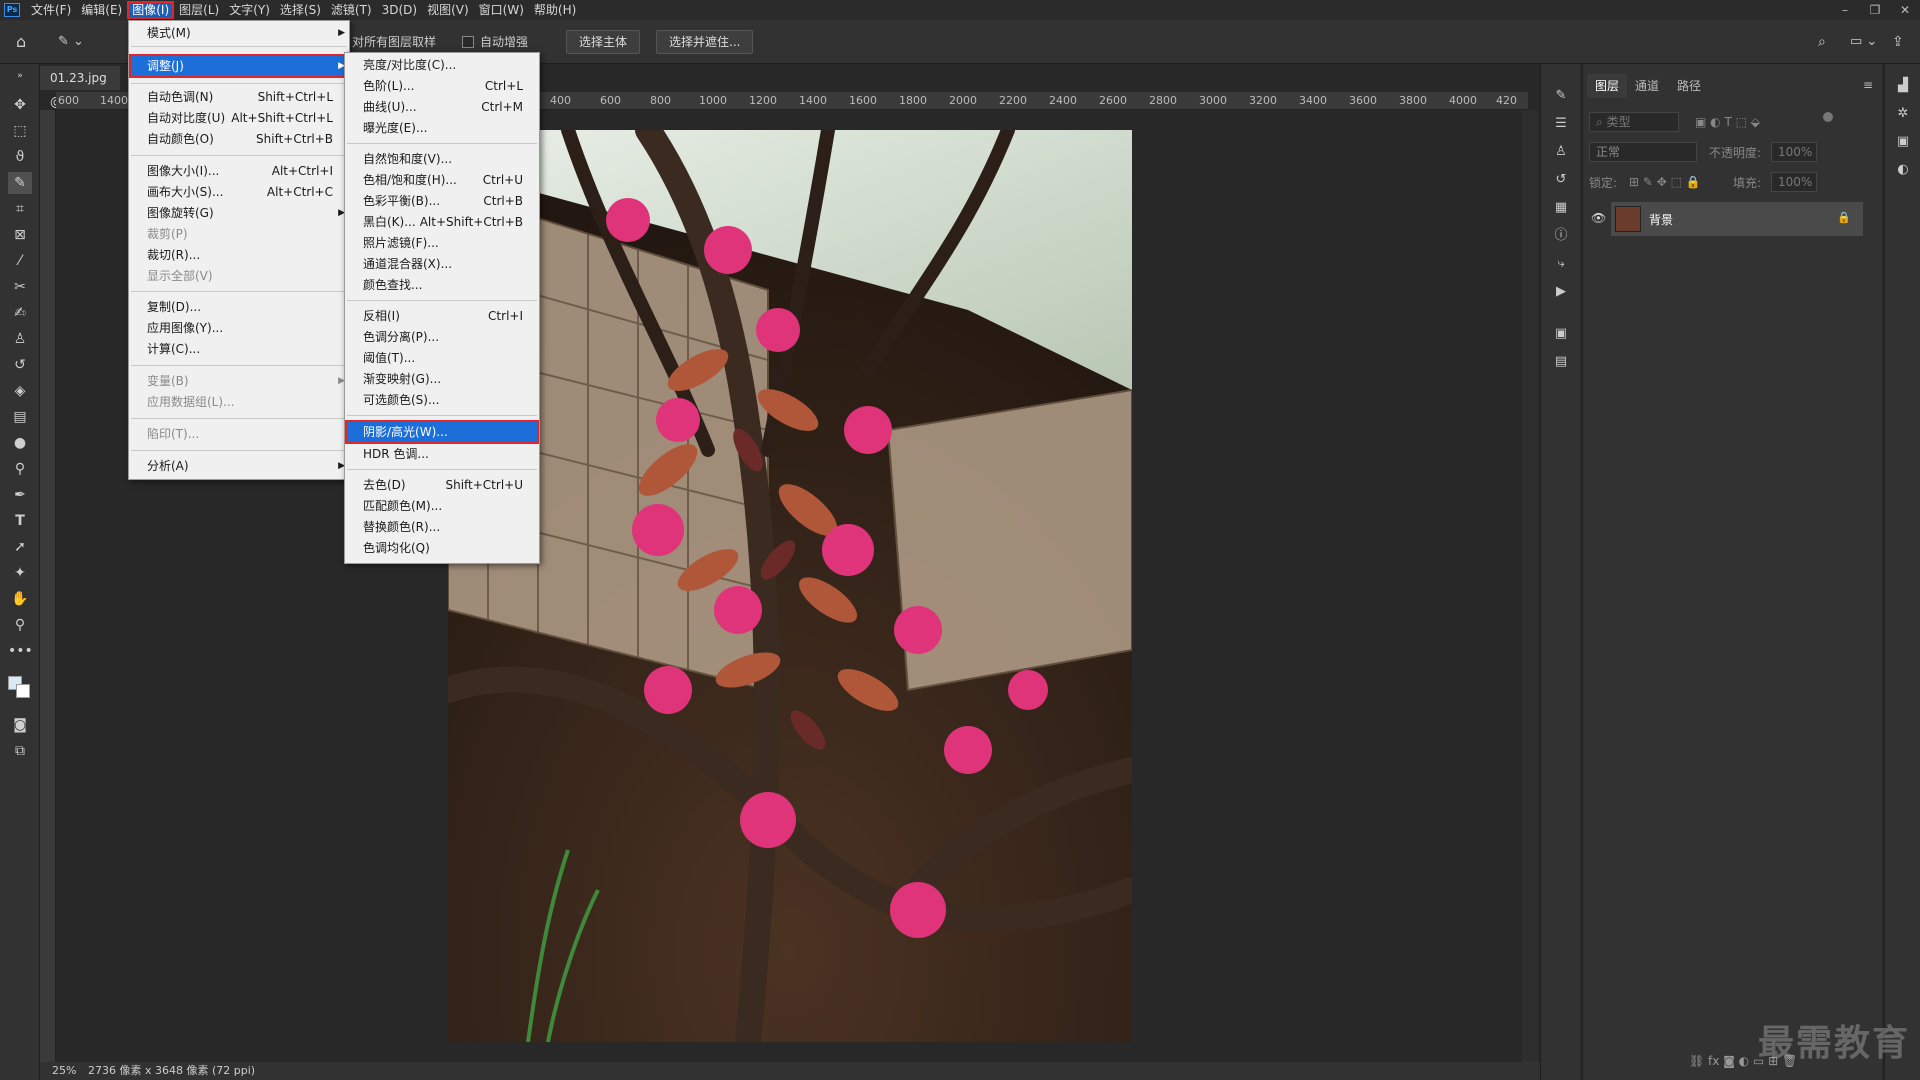  Describe the element at coordinates (300, 10) in the screenshot. I see `menu-select: 选择(S)` at that location.